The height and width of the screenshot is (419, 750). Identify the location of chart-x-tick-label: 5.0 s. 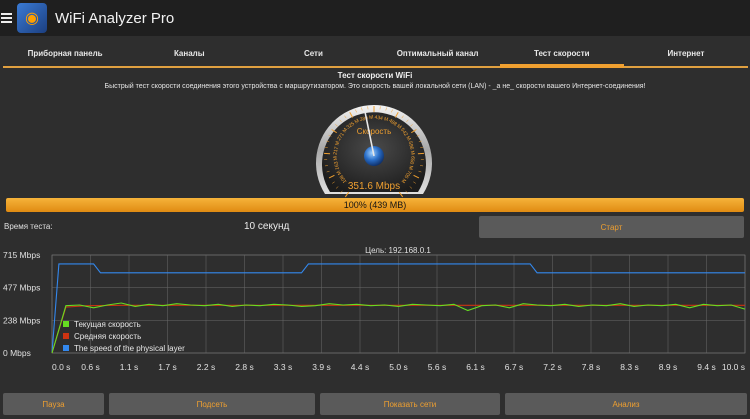
(398, 367).